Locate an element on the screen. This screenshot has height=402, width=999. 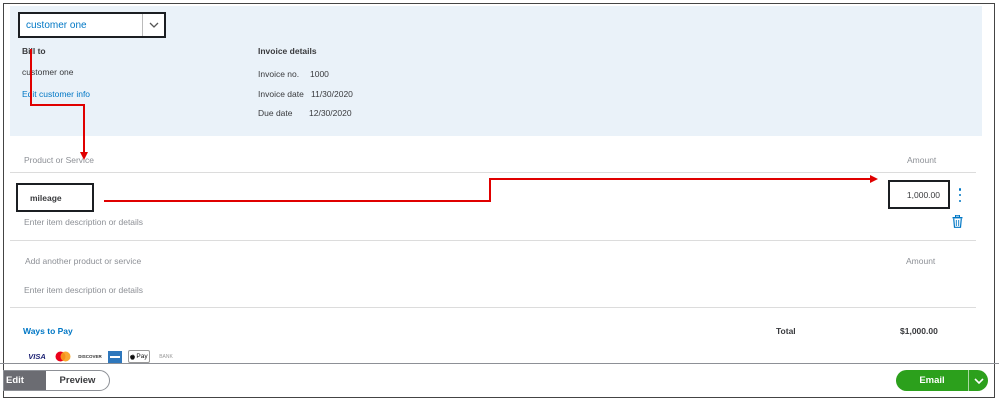
invoice-no-label: Invoice no. is located at coordinates (279, 74).